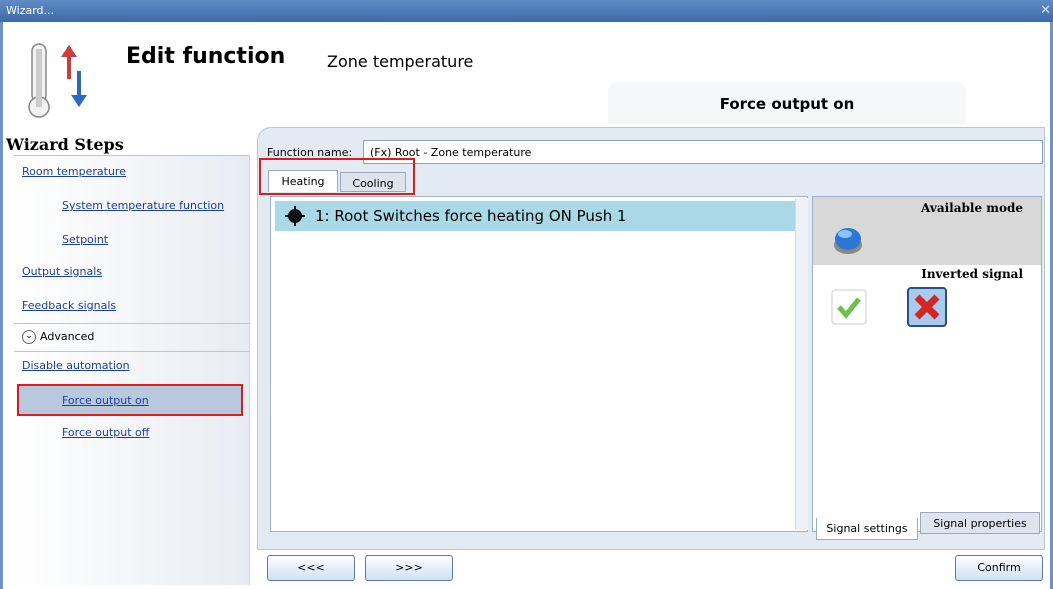 Image resolution: width=1053 pixels, height=589 pixels. What do you see at coordinates (1045, 11) in the screenshot?
I see `window-close-icon: ✕` at bounding box center [1045, 11].